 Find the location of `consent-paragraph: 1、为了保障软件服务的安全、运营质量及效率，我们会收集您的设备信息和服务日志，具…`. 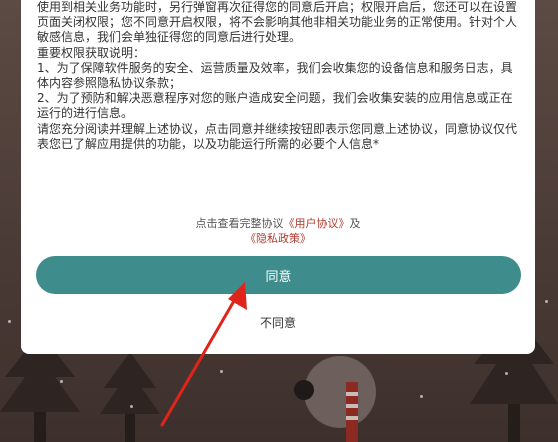

consent-paragraph: 1、为了保障软件服务的安全、运营质量及效率，我们会收集您的设备信息和服务日志，具… is located at coordinates (275, 75).